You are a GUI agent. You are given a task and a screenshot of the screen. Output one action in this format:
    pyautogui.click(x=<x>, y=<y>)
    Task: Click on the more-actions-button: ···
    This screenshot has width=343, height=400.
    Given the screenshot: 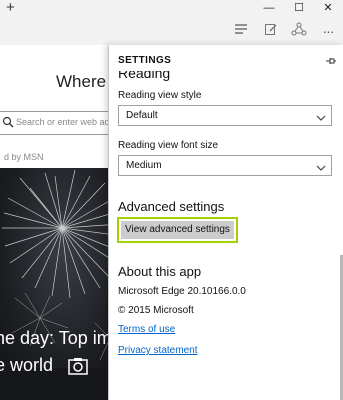 What is the action you would take?
    pyautogui.click(x=328, y=31)
    